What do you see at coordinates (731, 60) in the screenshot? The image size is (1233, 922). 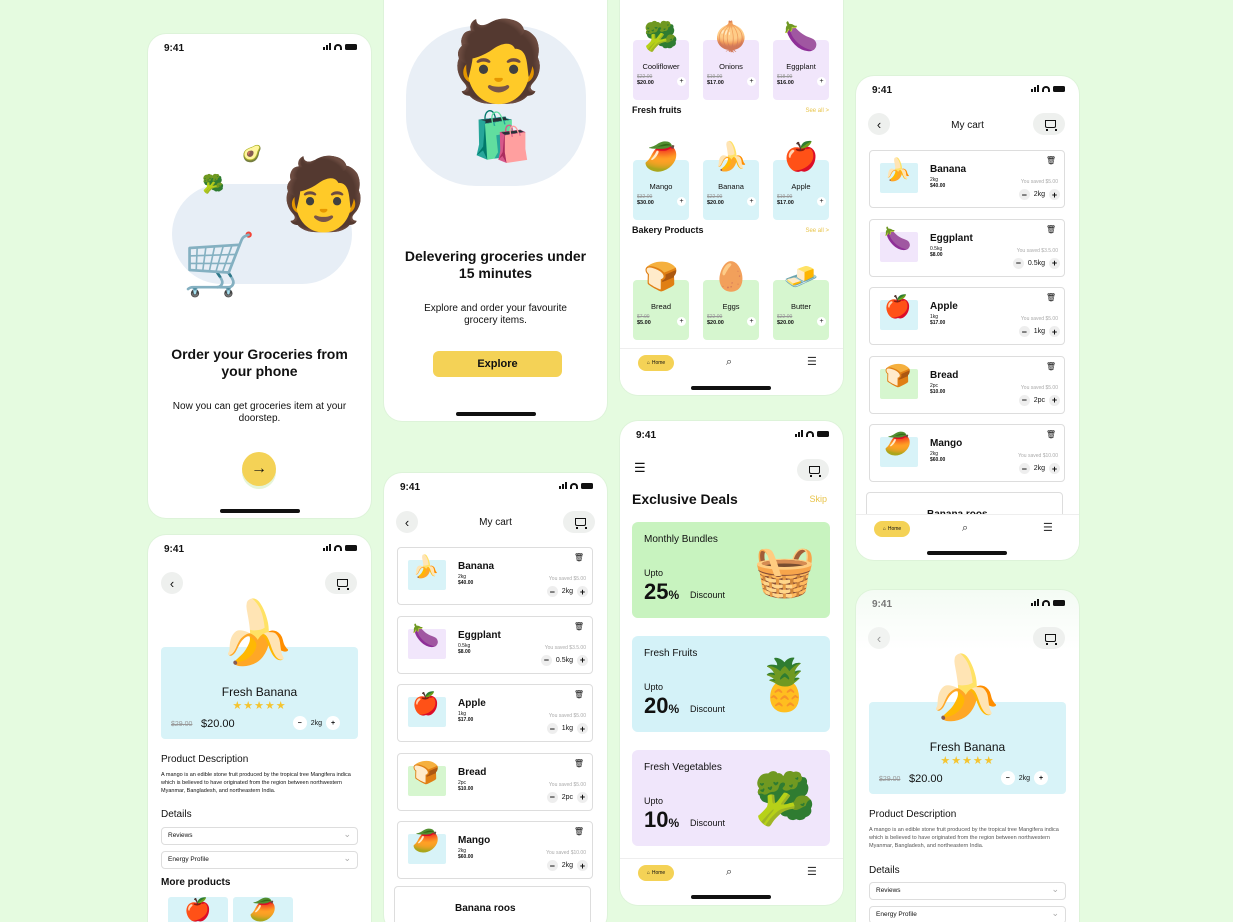 I see `product-card-onions: 🧅 Onions $19.00 $17.00 +` at bounding box center [731, 60].